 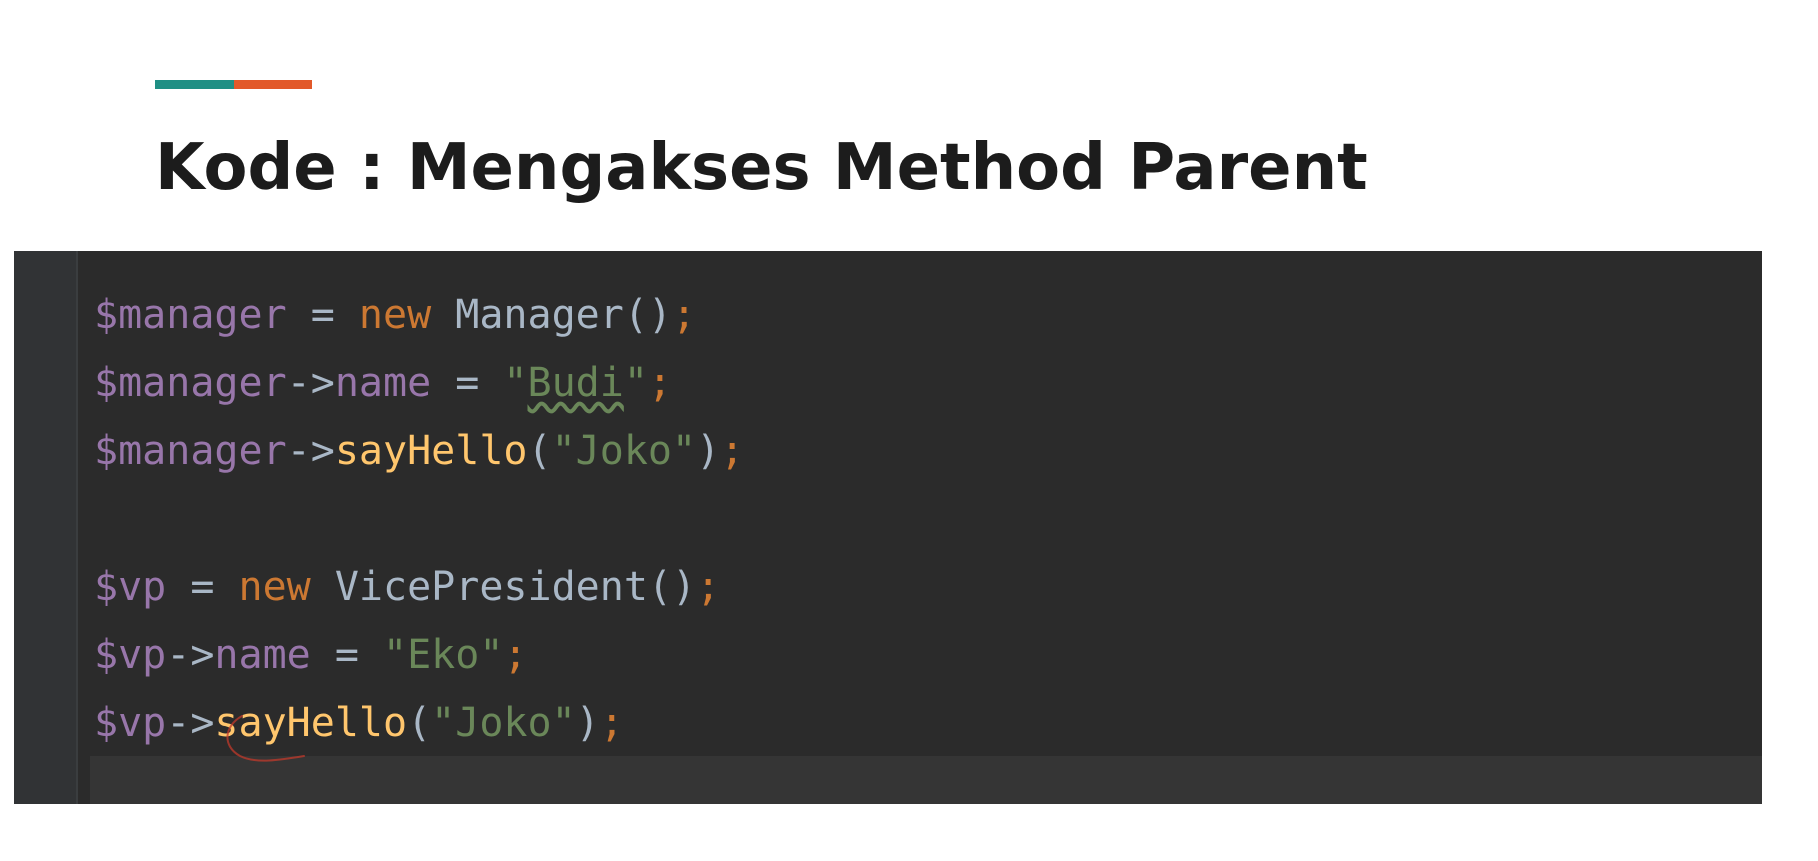 I want to click on code-token: Budi, so click(x=575, y=383).